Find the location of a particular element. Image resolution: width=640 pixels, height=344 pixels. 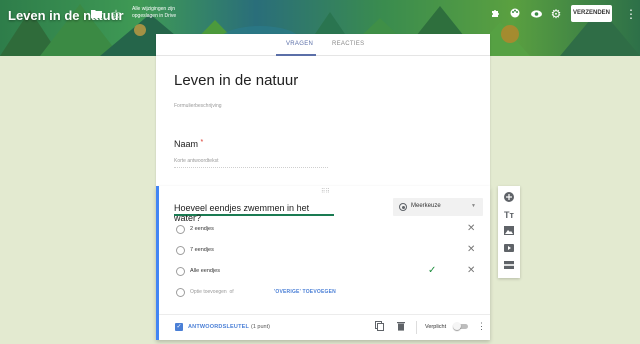

option-label: Alle eendjes is located at coordinates (205, 271).